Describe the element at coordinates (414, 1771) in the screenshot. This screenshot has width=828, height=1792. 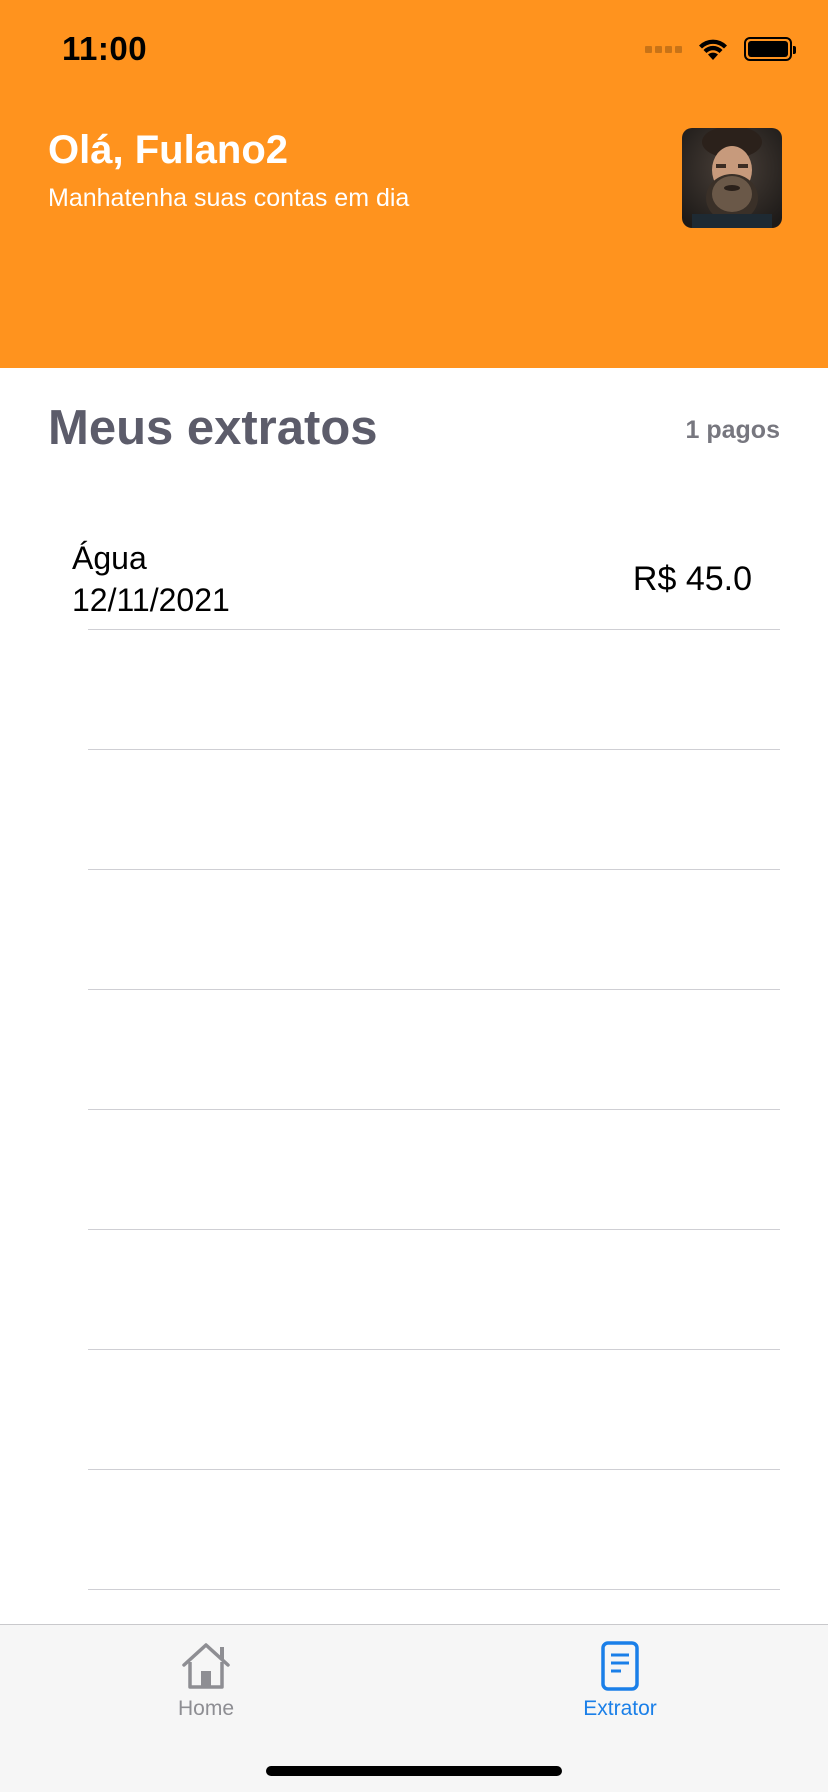
I see `home-indicator` at that location.